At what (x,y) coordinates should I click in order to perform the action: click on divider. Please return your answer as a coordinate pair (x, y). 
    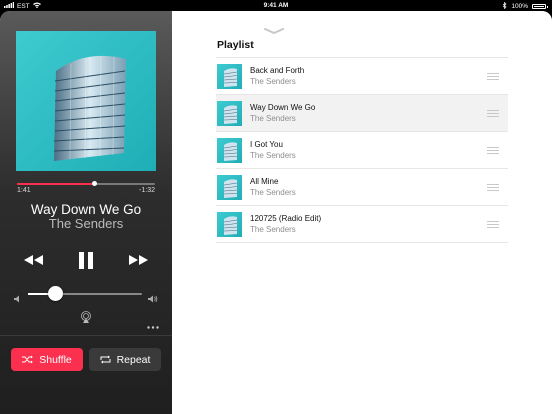
    Looking at the image, I should click on (86, 335).